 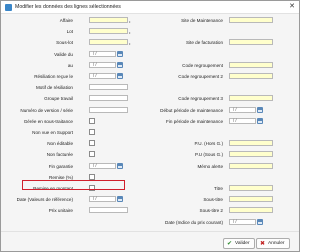 What do you see at coordinates (251, 20) in the screenshot?
I see `site-de-maintenance-input` at bounding box center [251, 20].